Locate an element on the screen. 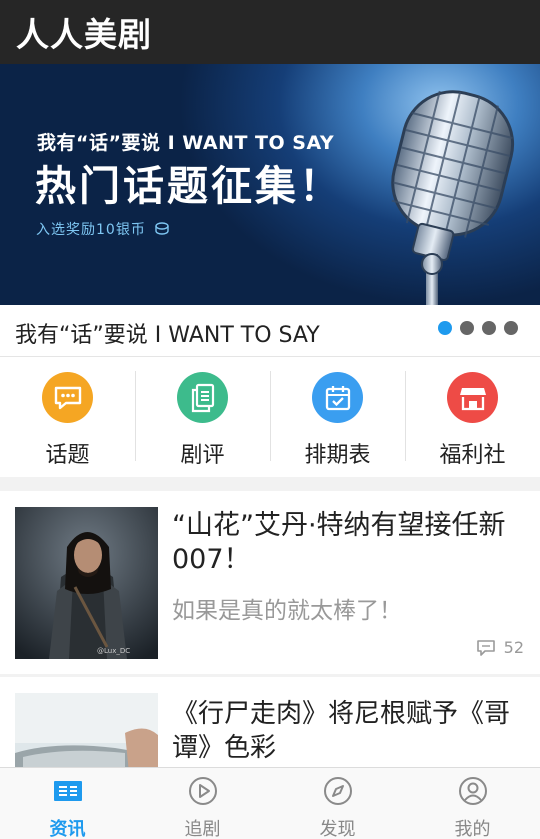 The image size is (540, 839). shortcut-topics: 话题 is located at coordinates (67, 417).